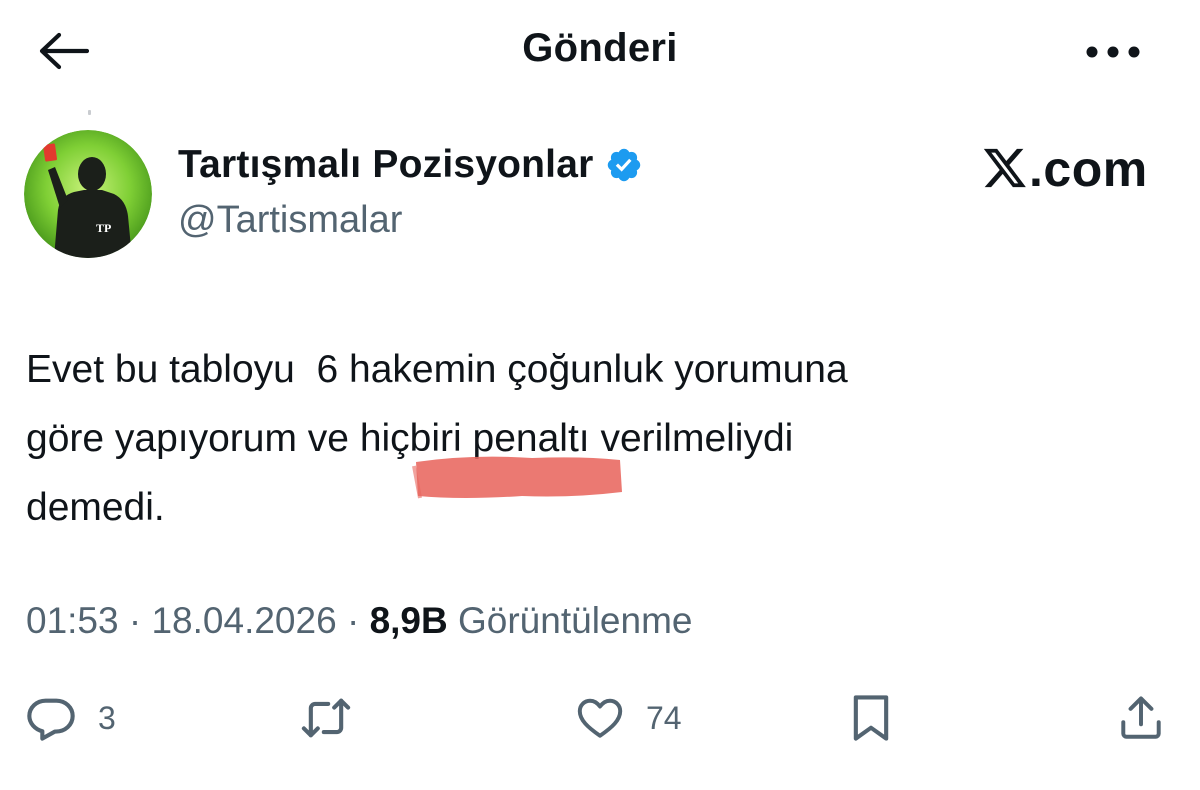  I want to click on heart-icon, so click(600, 718).